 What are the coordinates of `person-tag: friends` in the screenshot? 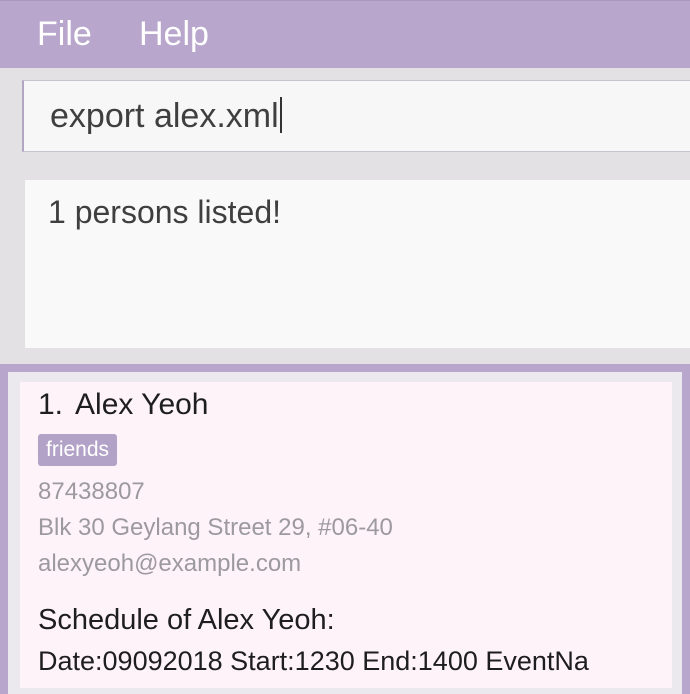 It's located at (78, 450).